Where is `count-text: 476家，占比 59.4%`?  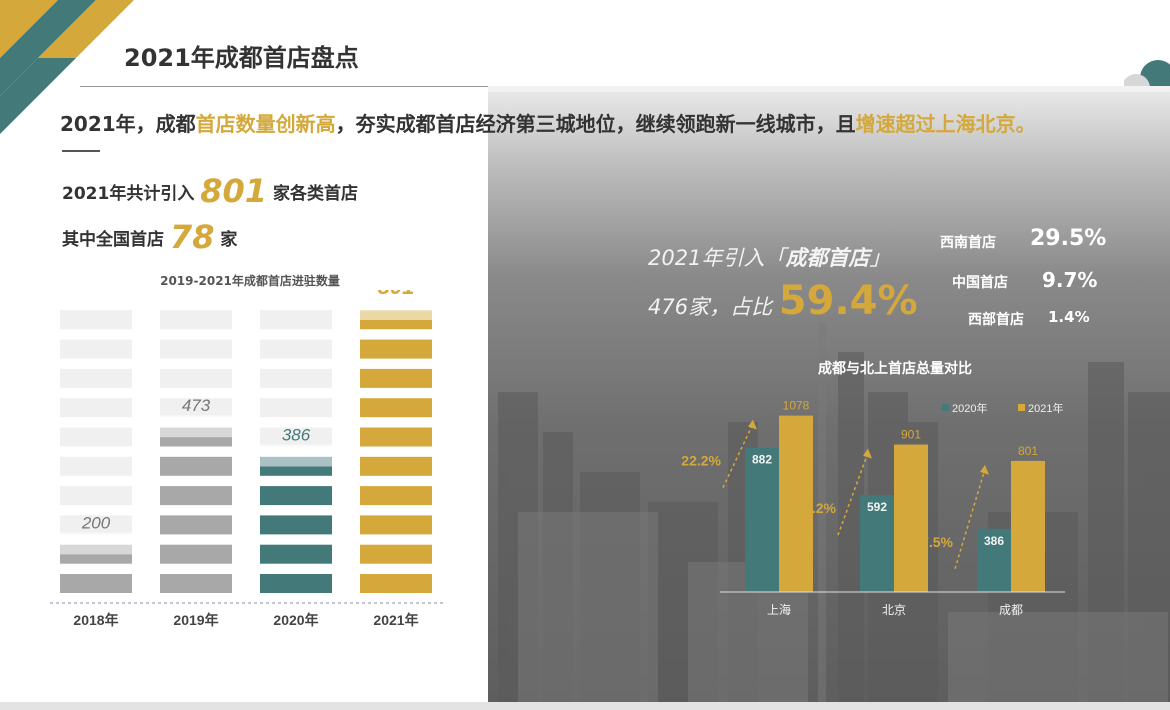 count-text: 476家，占比 59.4% is located at coordinates (783, 301).